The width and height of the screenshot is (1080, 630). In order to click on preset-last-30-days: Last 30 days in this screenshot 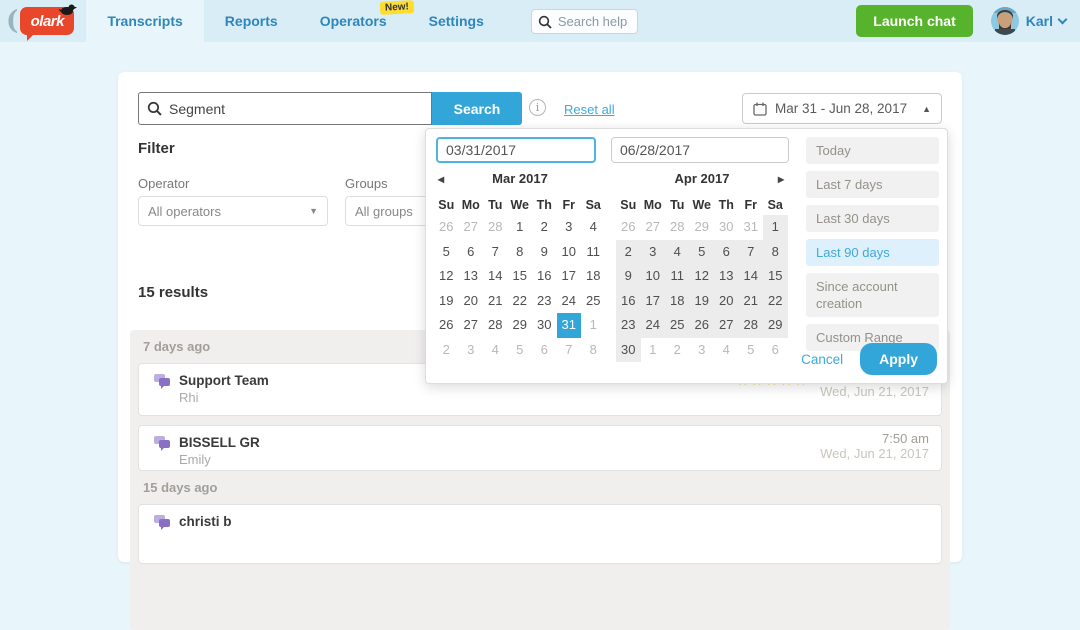, I will do `click(872, 218)`.